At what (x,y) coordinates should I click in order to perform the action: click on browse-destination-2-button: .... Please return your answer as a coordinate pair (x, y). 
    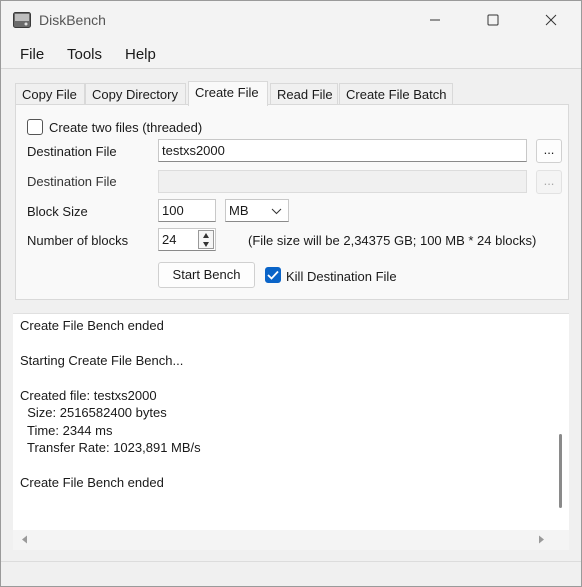
    Looking at the image, I should click on (549, 182).